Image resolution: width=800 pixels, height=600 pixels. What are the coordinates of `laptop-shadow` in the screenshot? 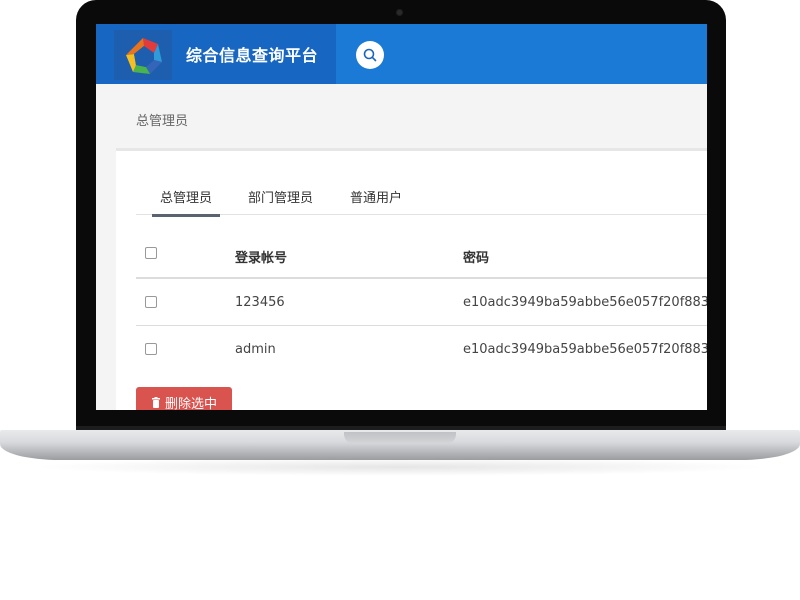 It's located at (400, 467).